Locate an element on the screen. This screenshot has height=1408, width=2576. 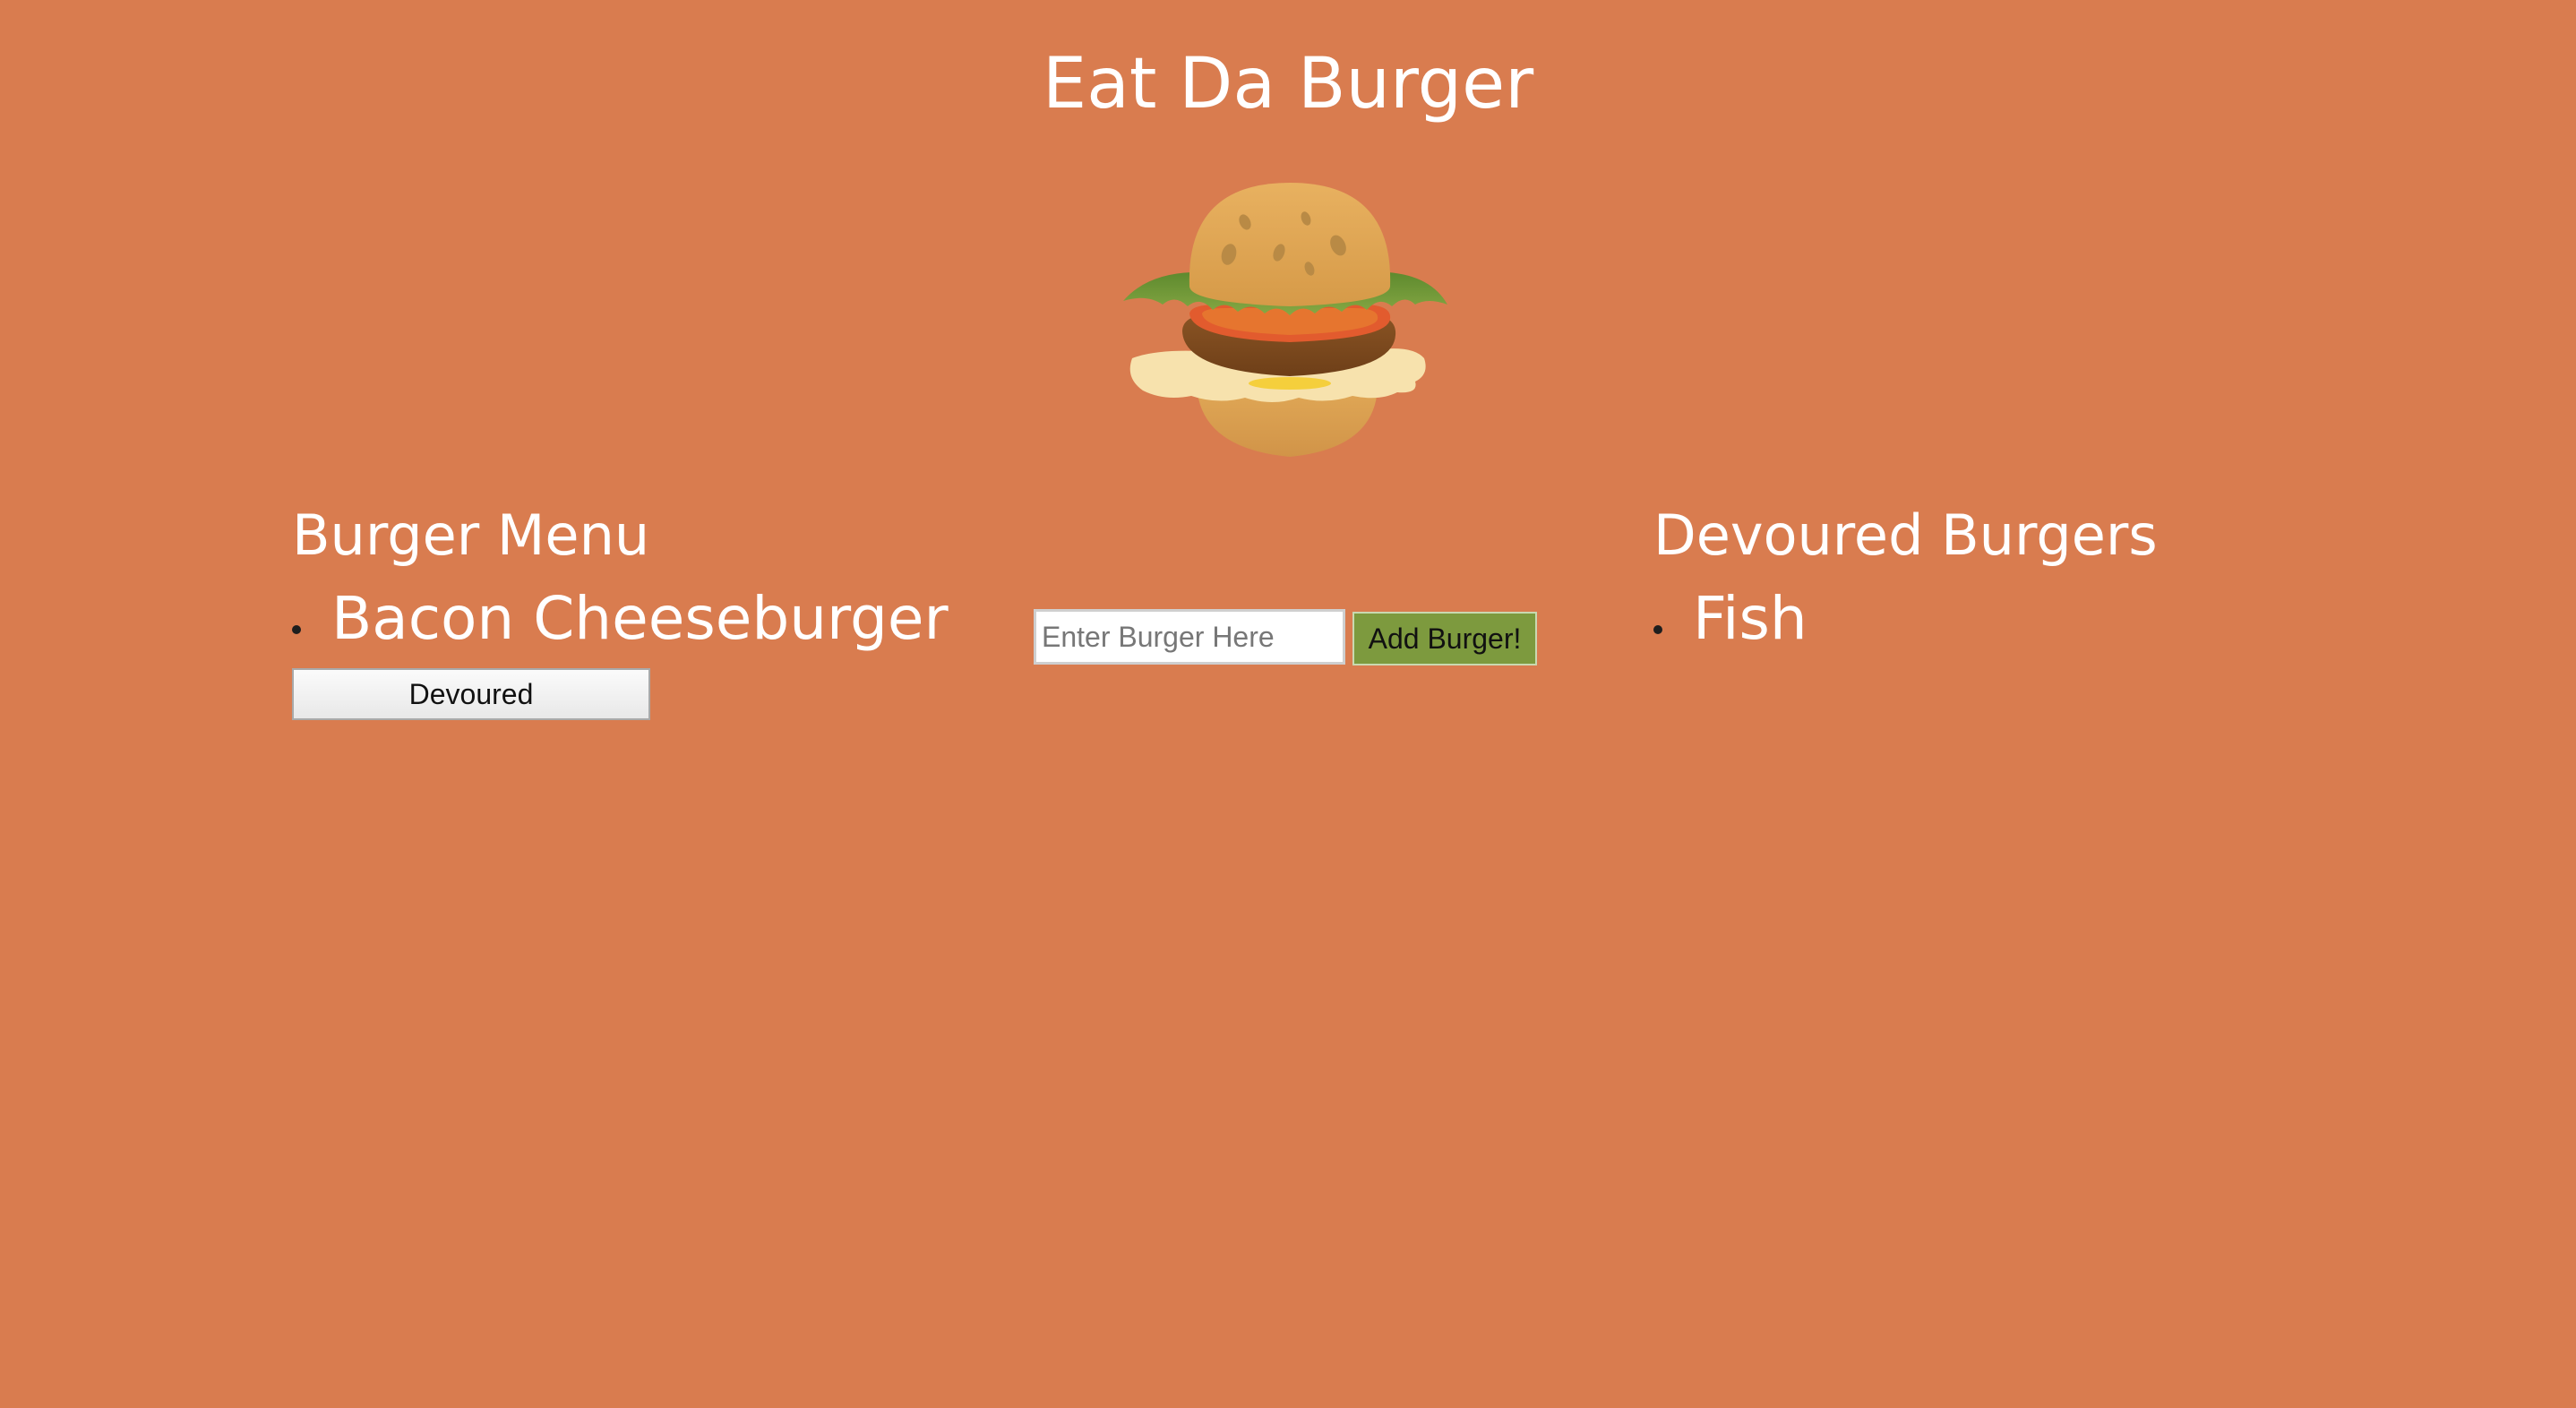
page-title: Eat Da Burger is located at coordinates (1288, 84).